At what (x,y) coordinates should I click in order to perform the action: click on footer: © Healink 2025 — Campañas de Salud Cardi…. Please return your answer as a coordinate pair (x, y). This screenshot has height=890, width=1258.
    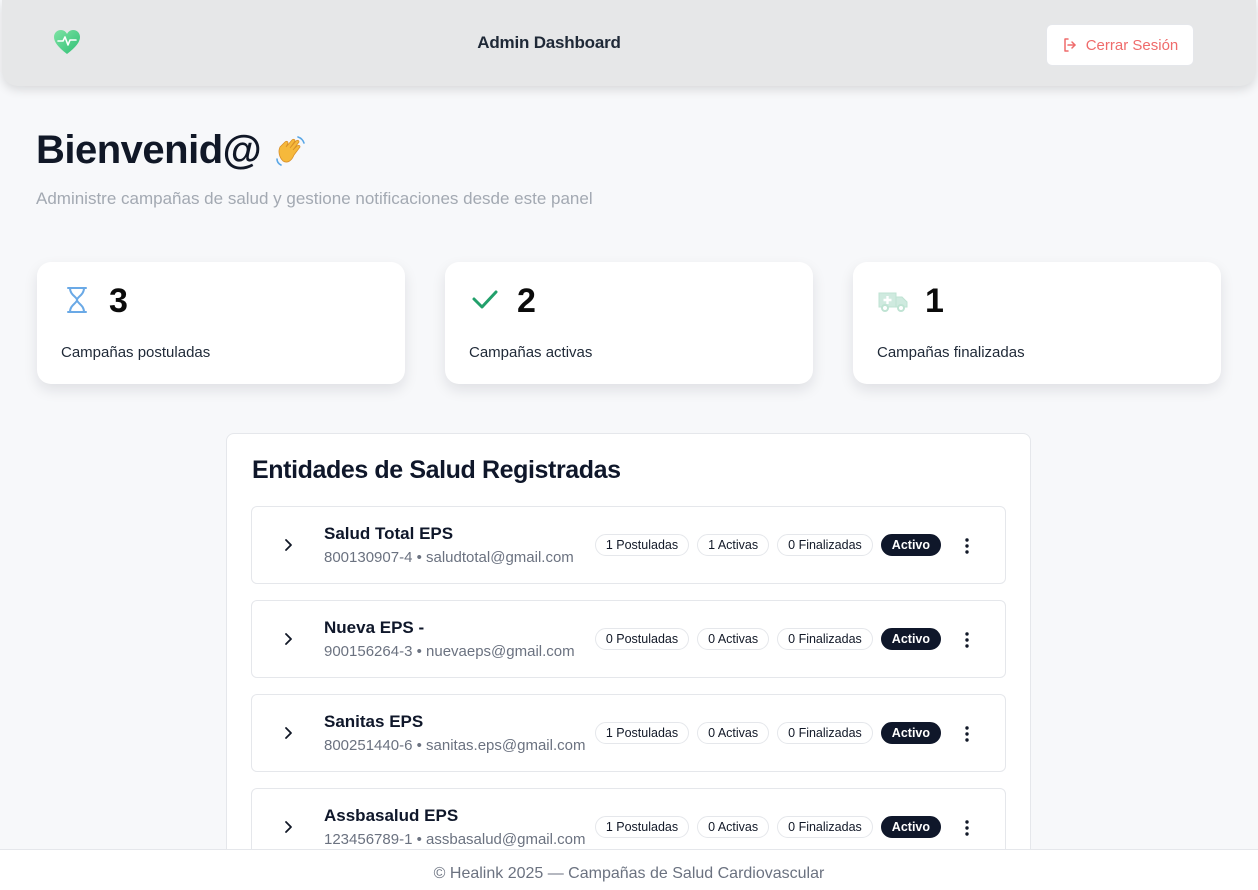
    Looking at the image, I should click on (629, 869).